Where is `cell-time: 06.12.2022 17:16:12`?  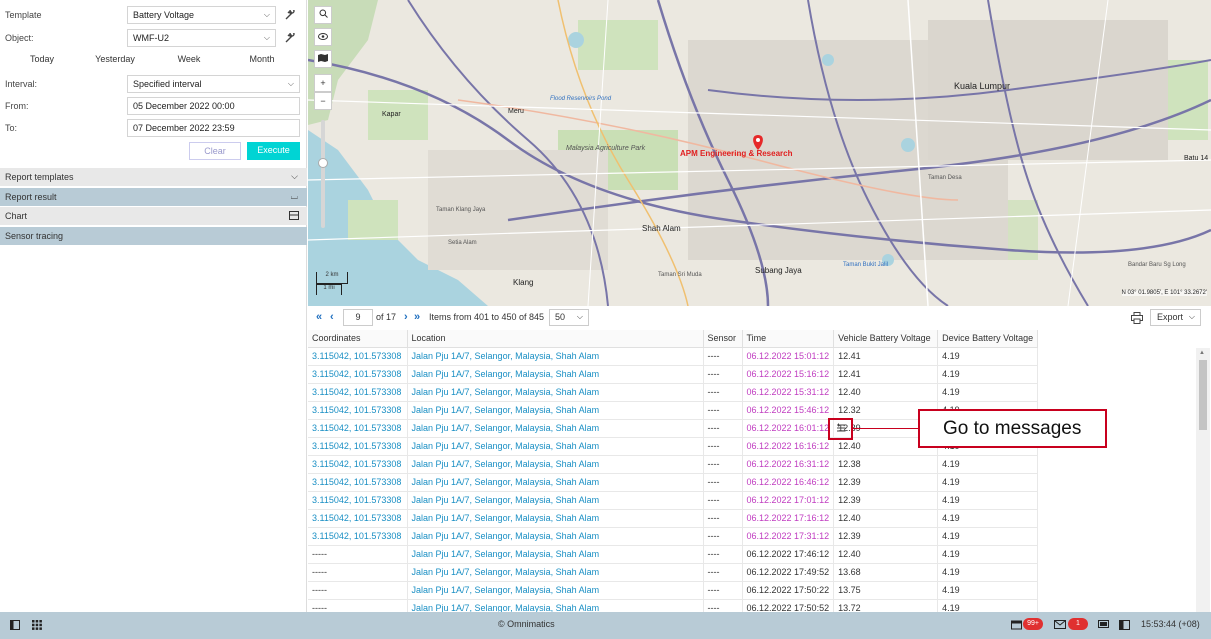 cell-time: 06.12.2022 17:16:12 is located at coordinates (788, 518).